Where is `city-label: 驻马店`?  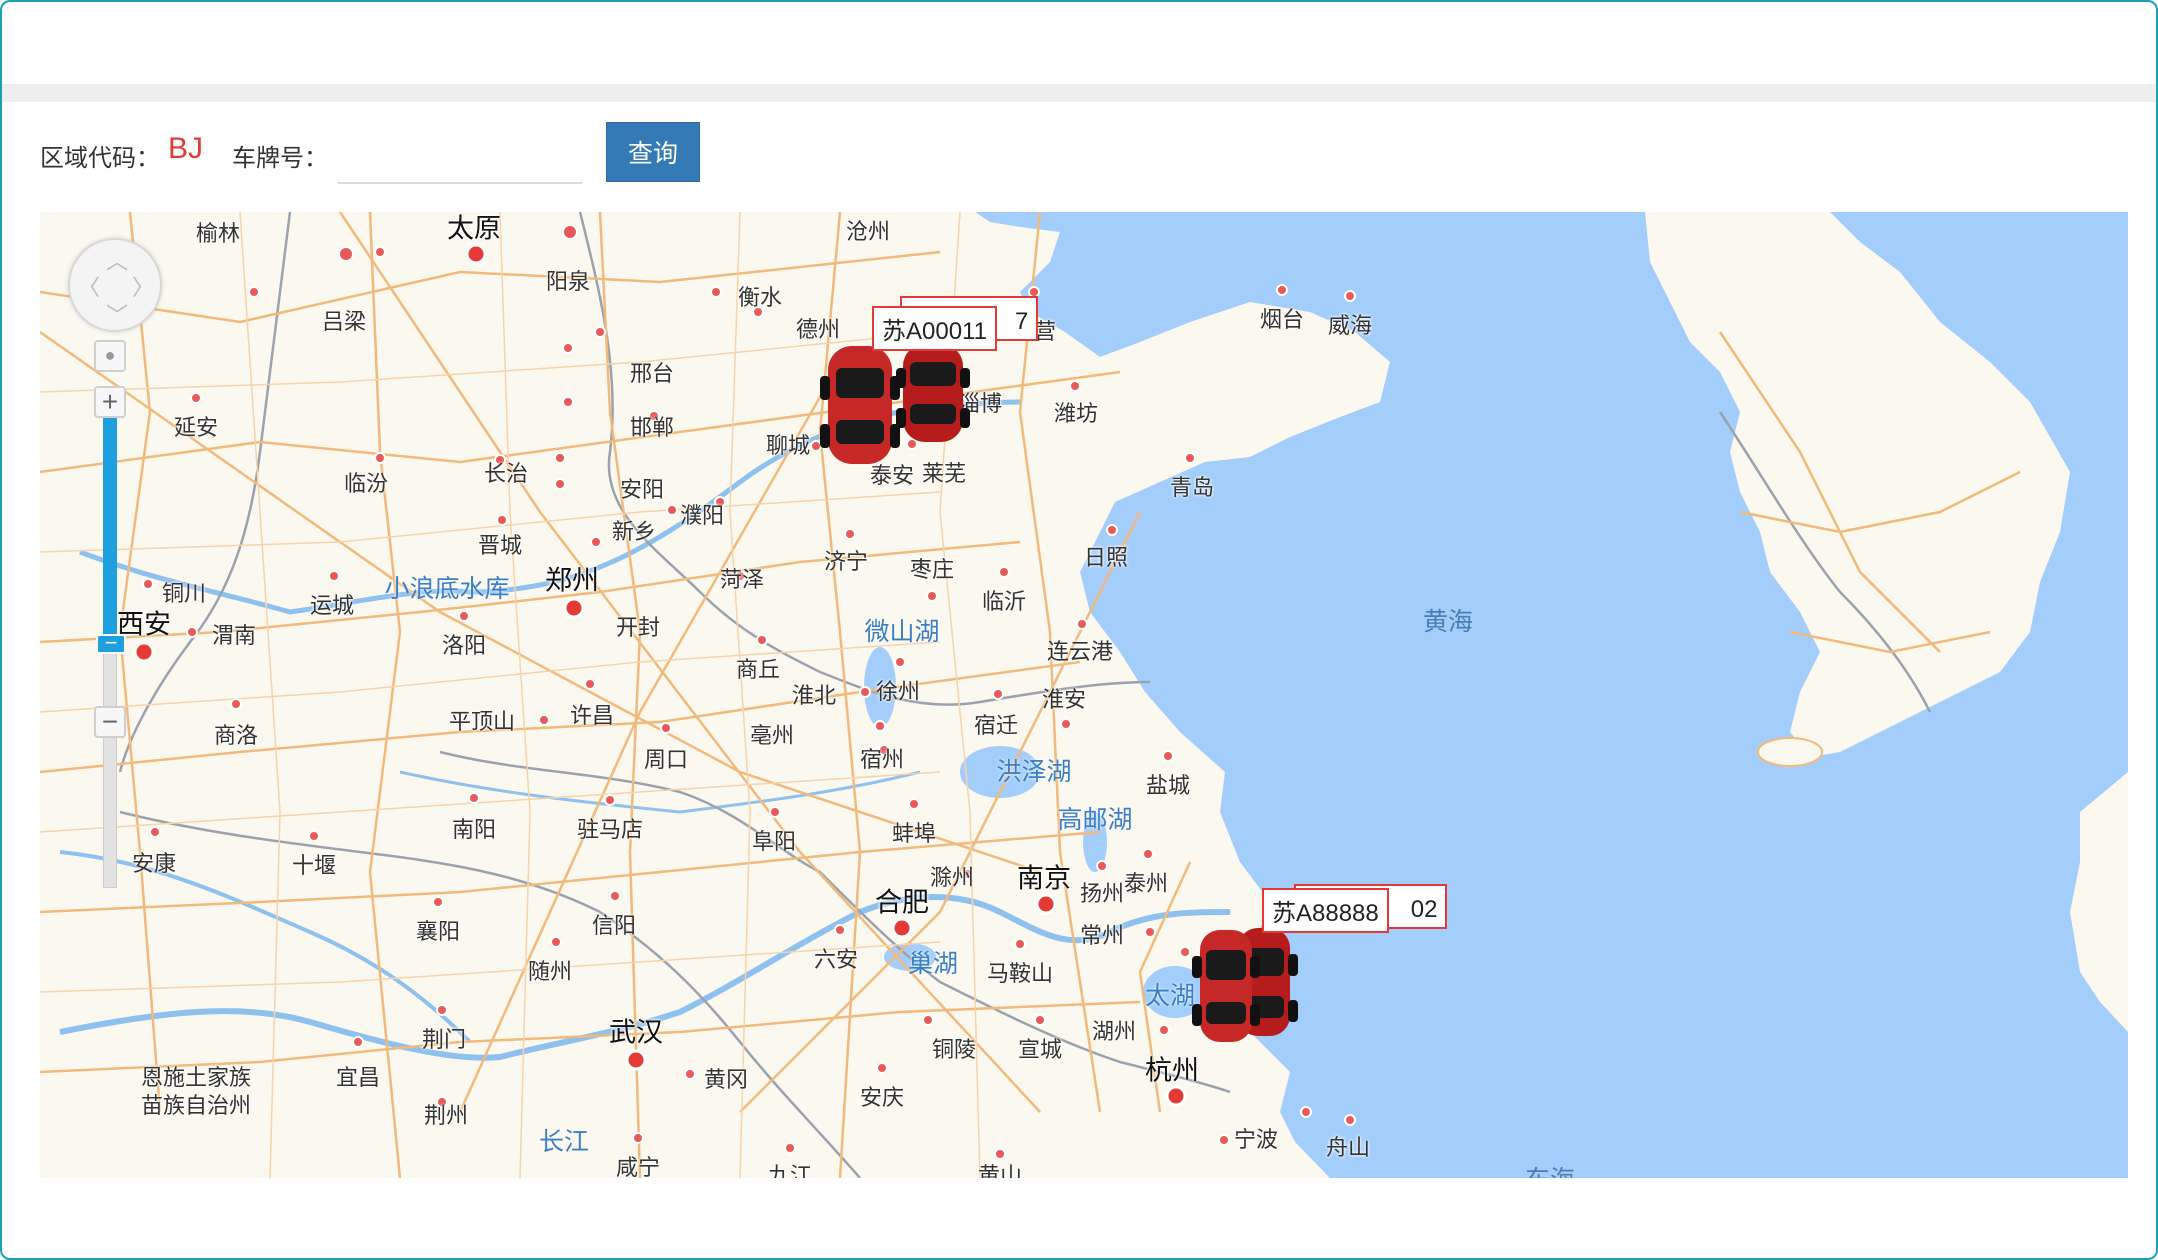
city-label: 驻马店 is located at coordinates (610, 829).